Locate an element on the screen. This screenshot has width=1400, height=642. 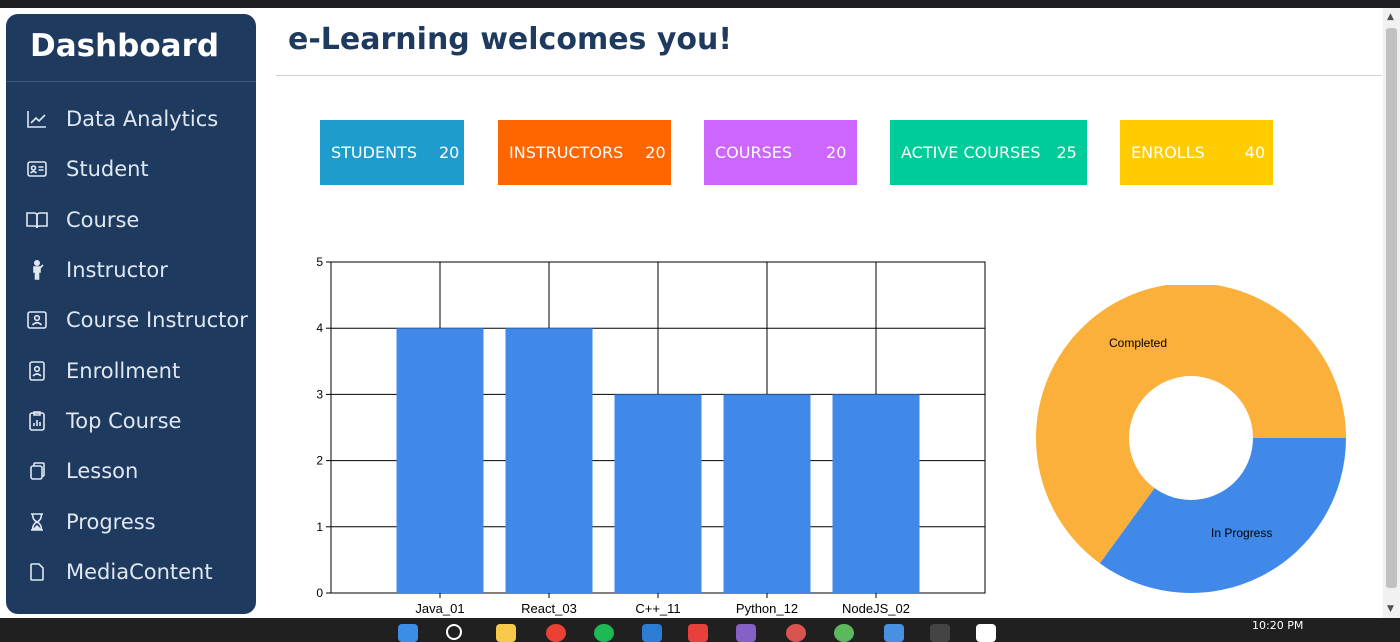
id-card-icon is located at coordinates (37, 169).